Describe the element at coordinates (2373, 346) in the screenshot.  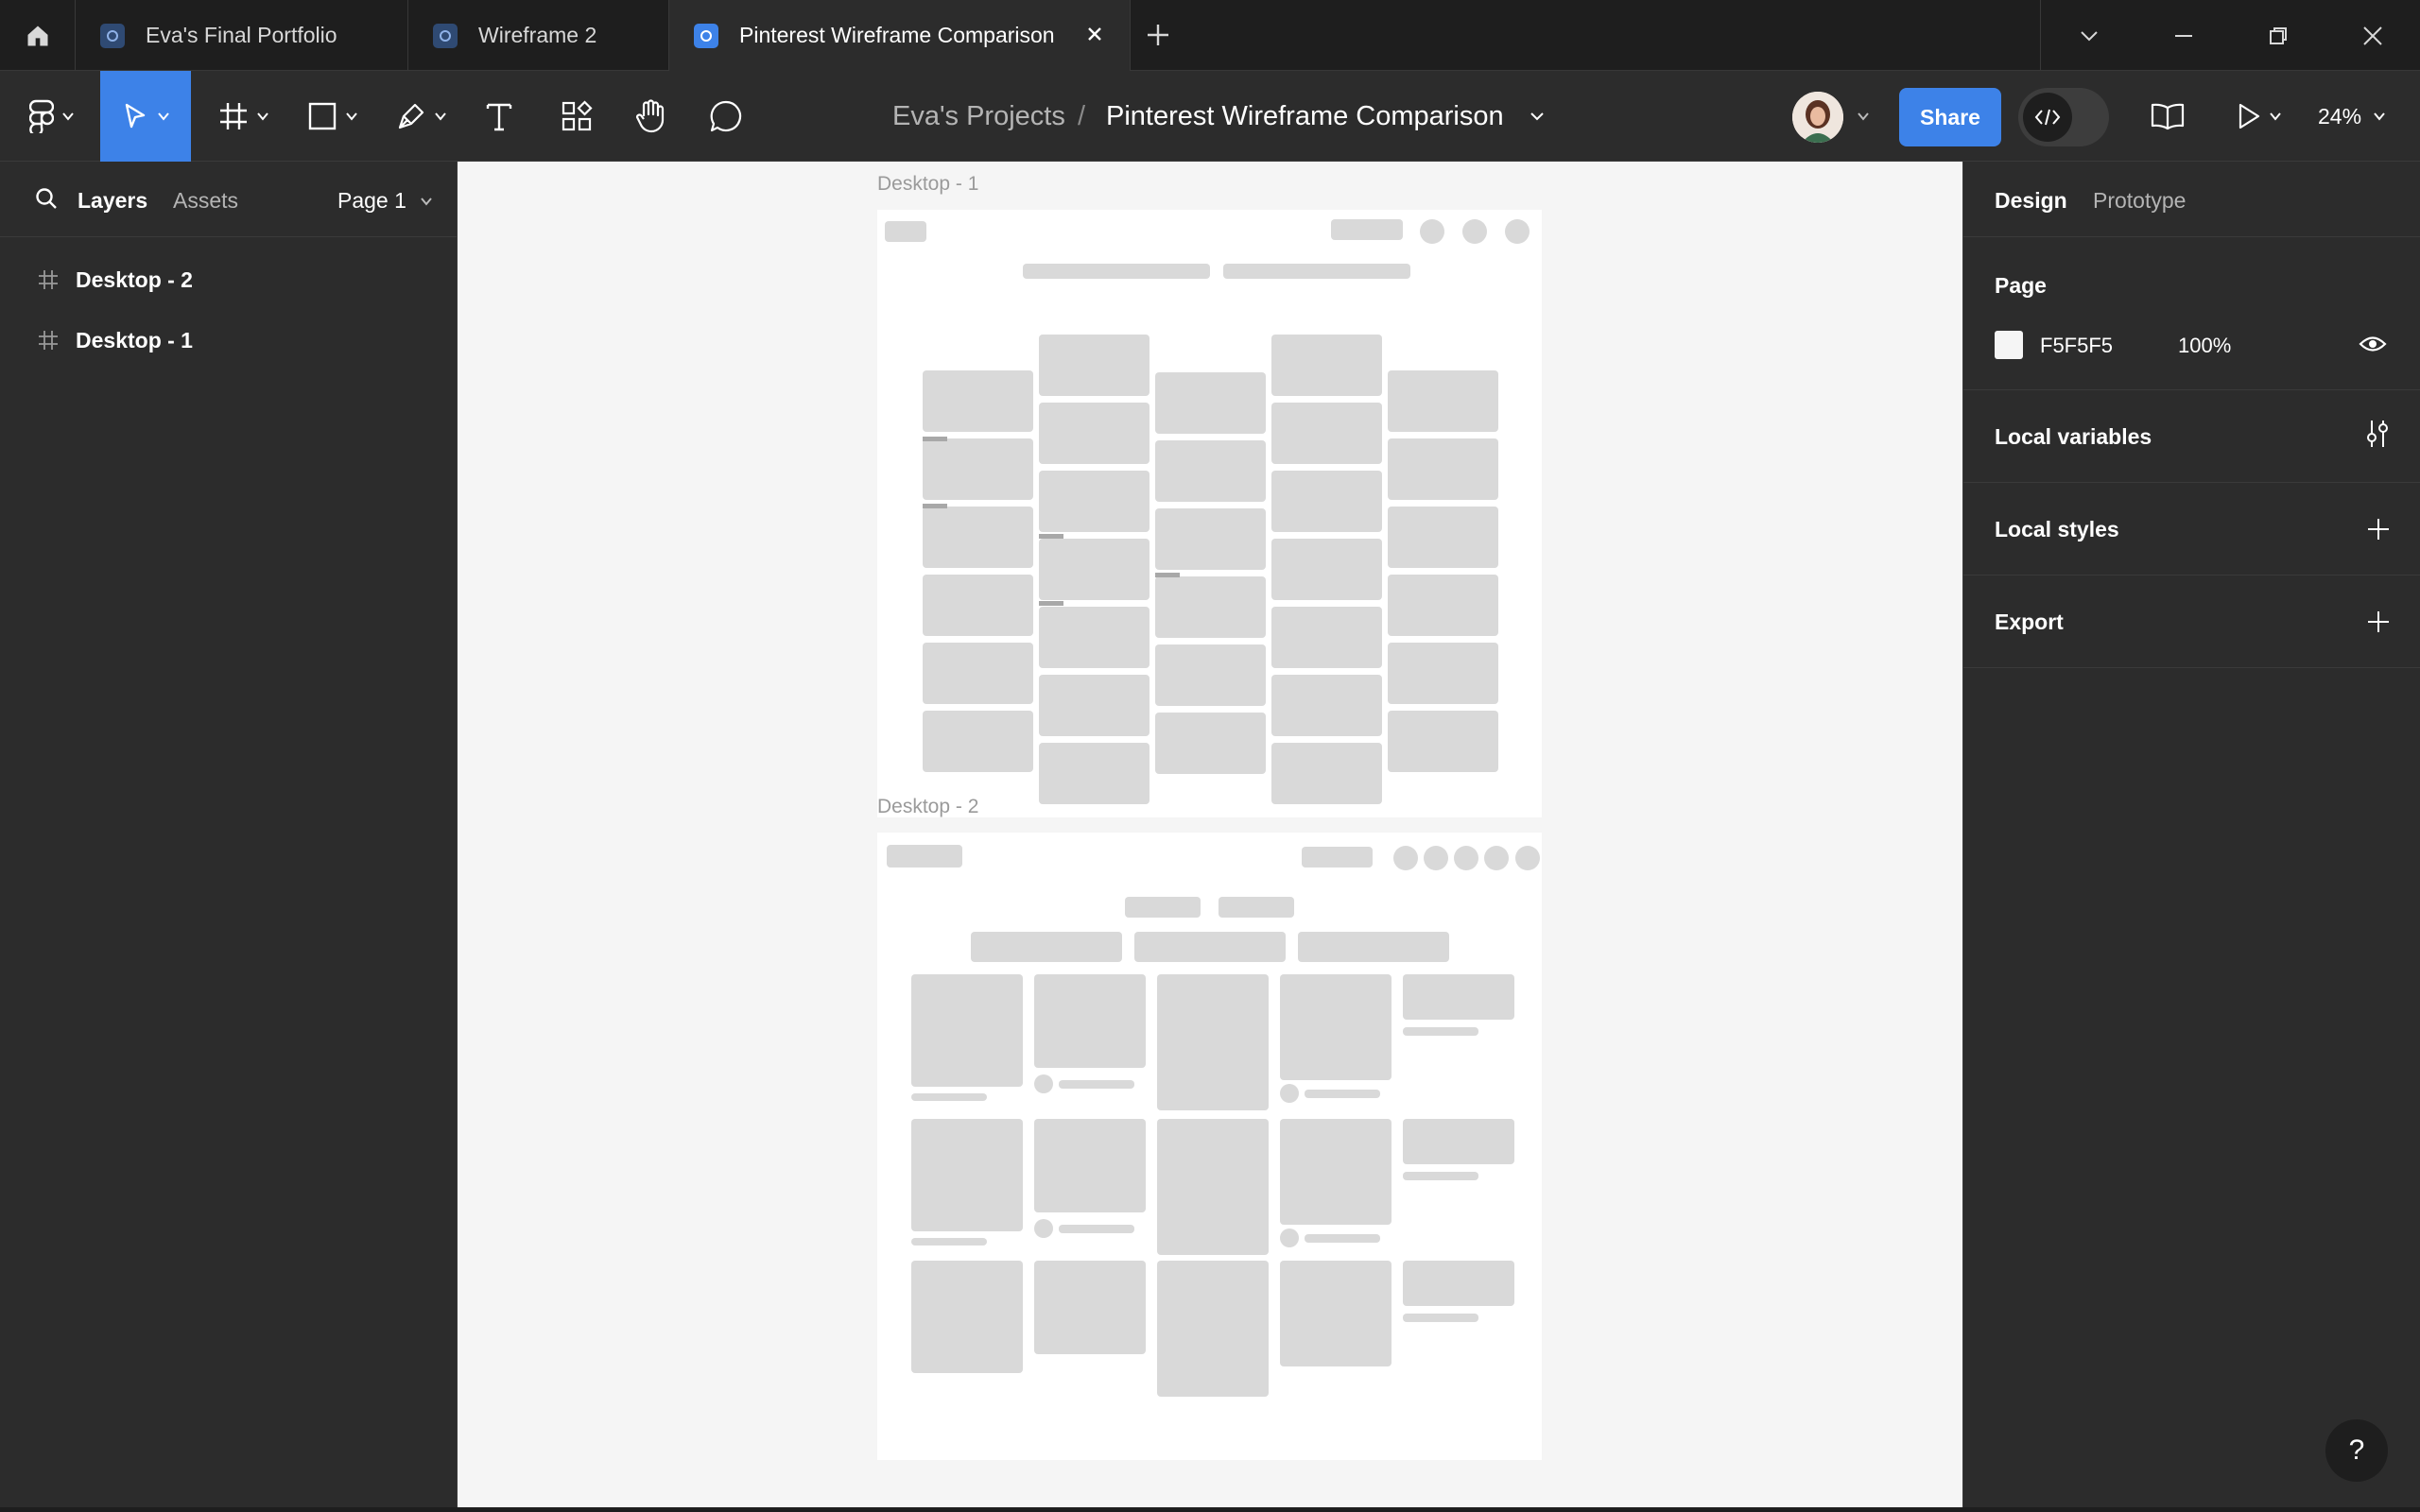
I see `eye-visibility-icon` at that location.